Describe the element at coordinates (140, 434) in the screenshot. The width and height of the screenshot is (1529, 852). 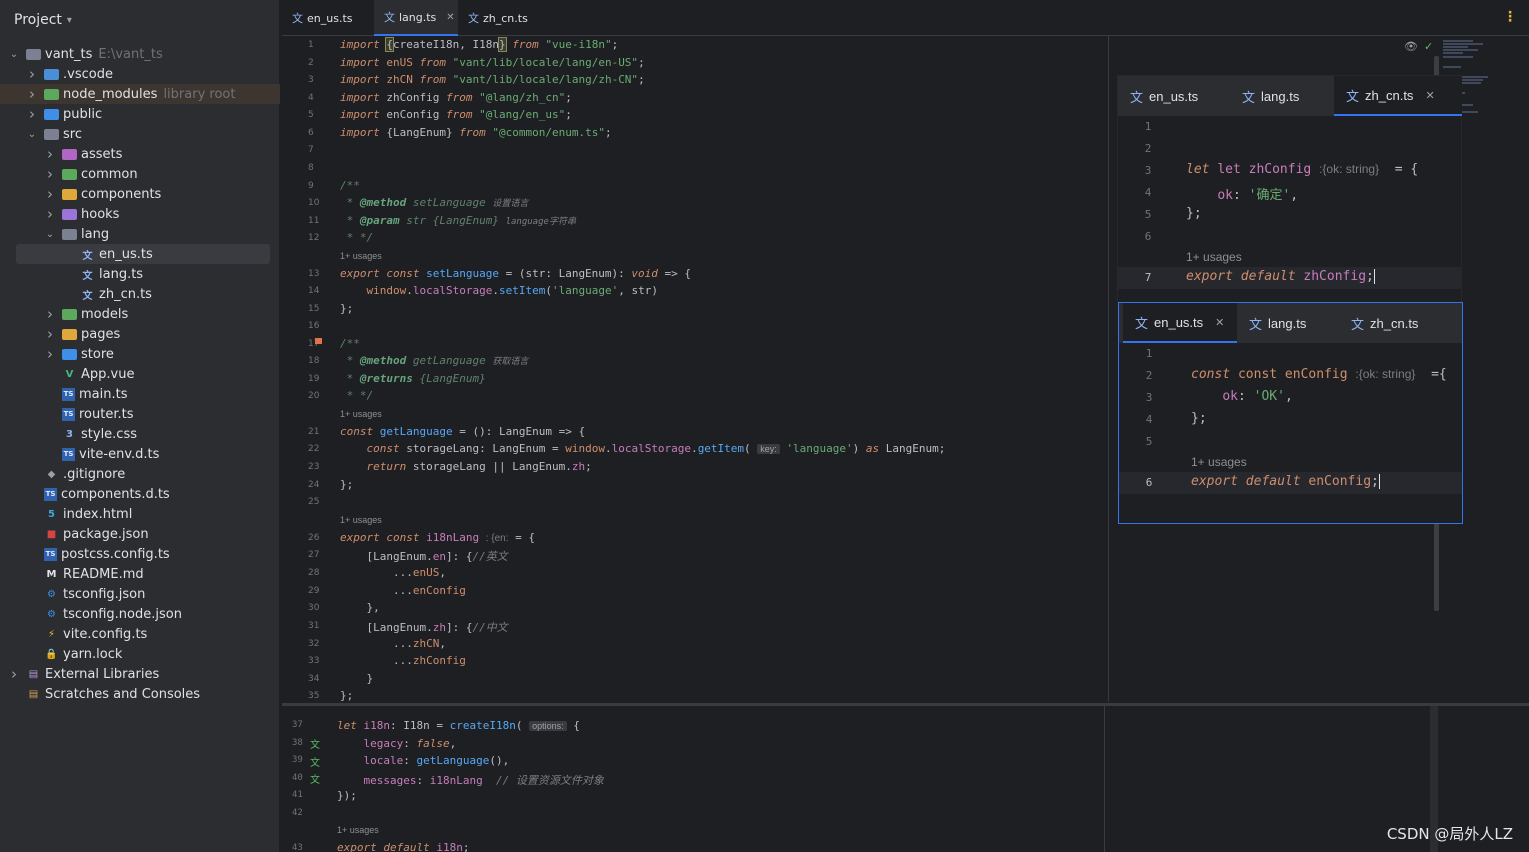
I see `tree-item: 3 style.css` at that location.